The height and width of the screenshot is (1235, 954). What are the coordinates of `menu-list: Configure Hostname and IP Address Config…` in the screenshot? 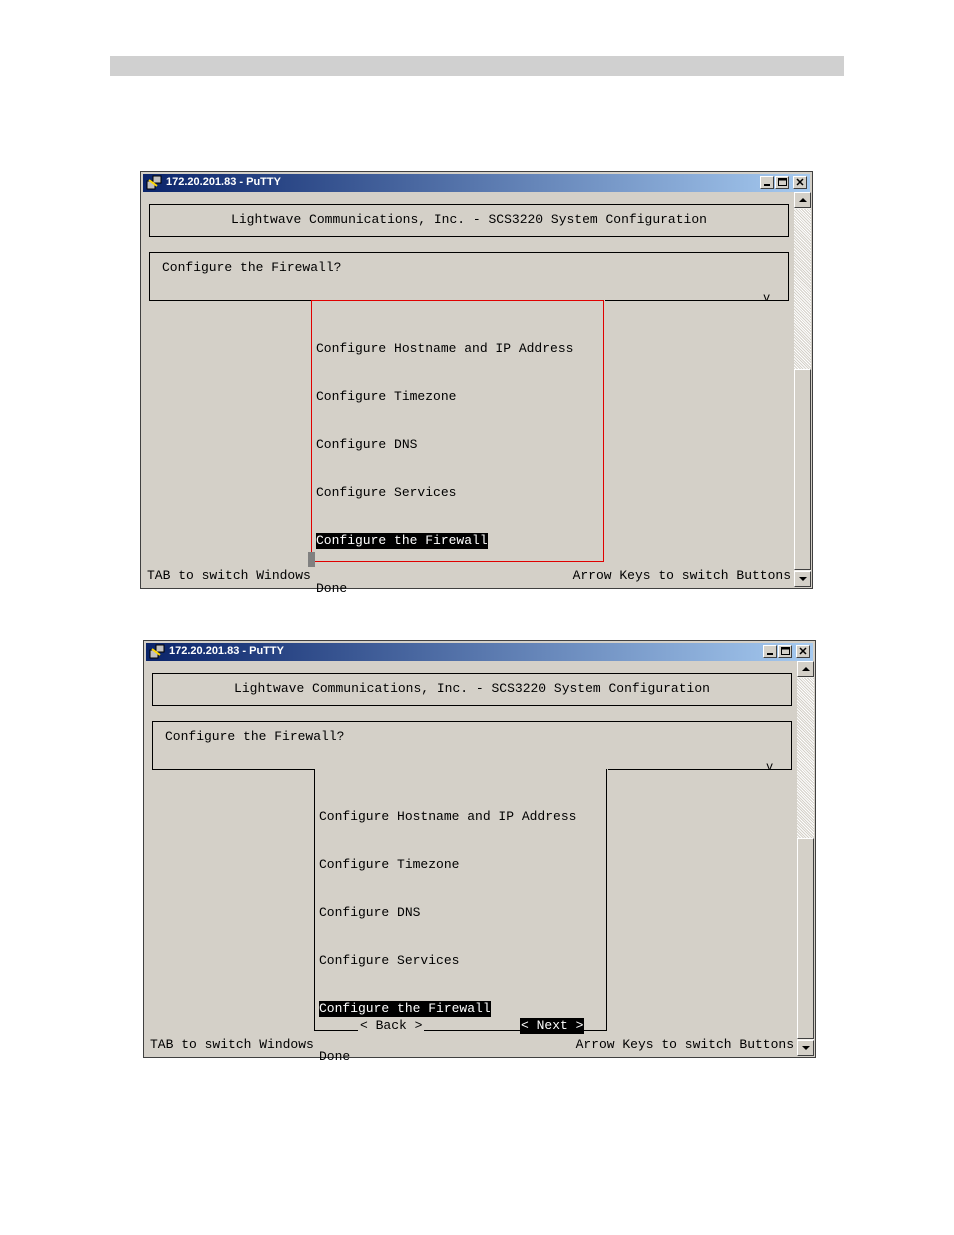 It's located at (444, 469).